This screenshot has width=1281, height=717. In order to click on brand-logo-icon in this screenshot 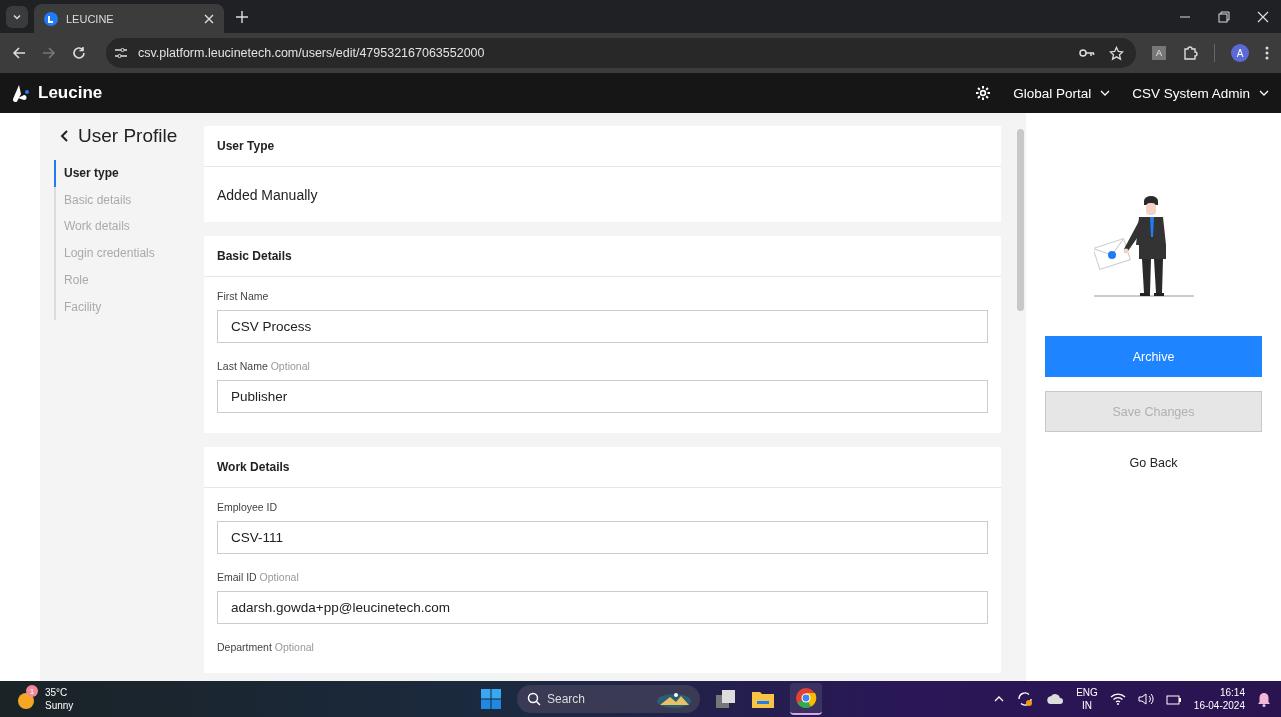, I will do `click(22, 93)`.